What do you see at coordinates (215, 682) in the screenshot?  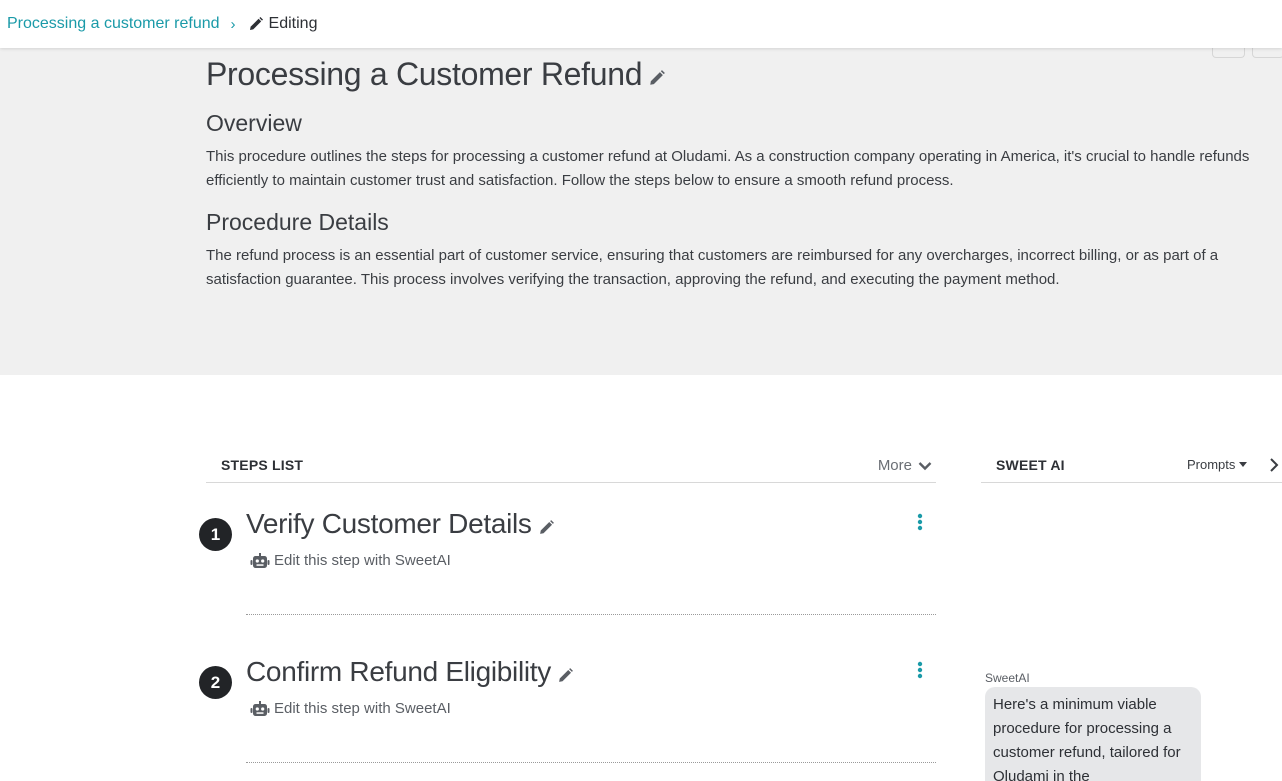 I see `step-number-badge: 2` at bounding box center [215, 682].